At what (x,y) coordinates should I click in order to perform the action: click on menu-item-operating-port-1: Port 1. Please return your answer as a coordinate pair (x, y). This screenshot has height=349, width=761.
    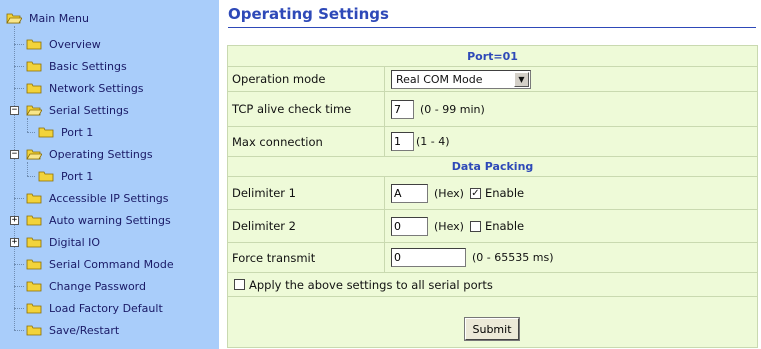
    Looking at the image, I should click on (65, 176).